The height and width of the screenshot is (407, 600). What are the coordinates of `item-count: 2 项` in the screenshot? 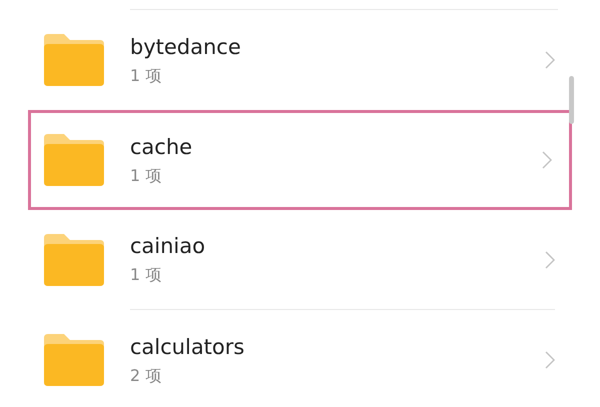 It's located at (146, 376).